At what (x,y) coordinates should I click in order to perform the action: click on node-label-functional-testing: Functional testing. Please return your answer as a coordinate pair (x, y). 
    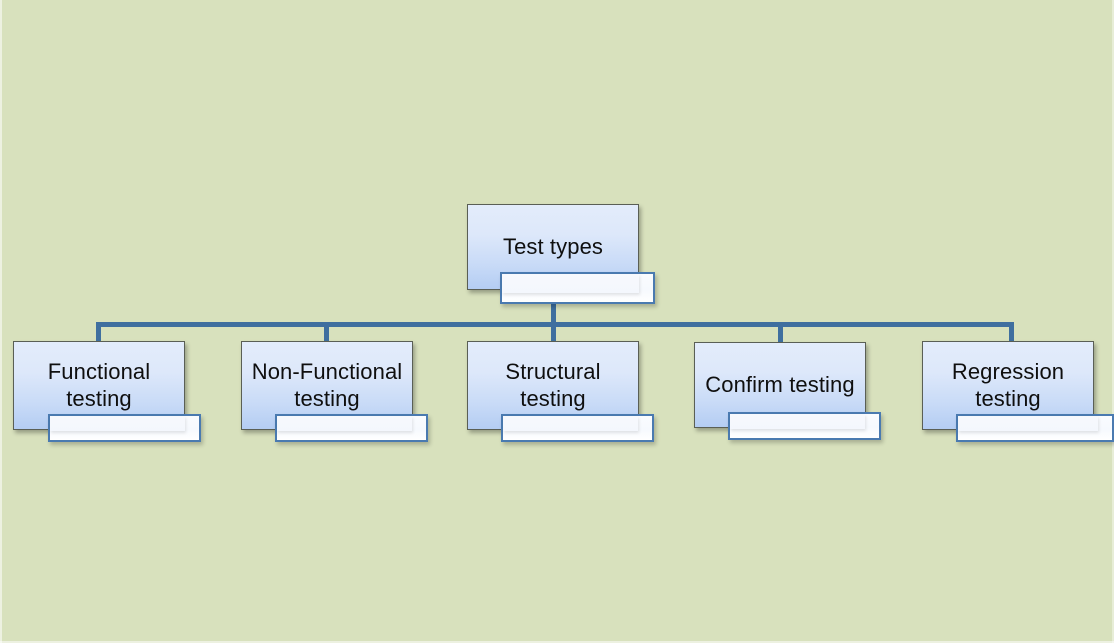
    Looking at the image, I should click on (99, 384).